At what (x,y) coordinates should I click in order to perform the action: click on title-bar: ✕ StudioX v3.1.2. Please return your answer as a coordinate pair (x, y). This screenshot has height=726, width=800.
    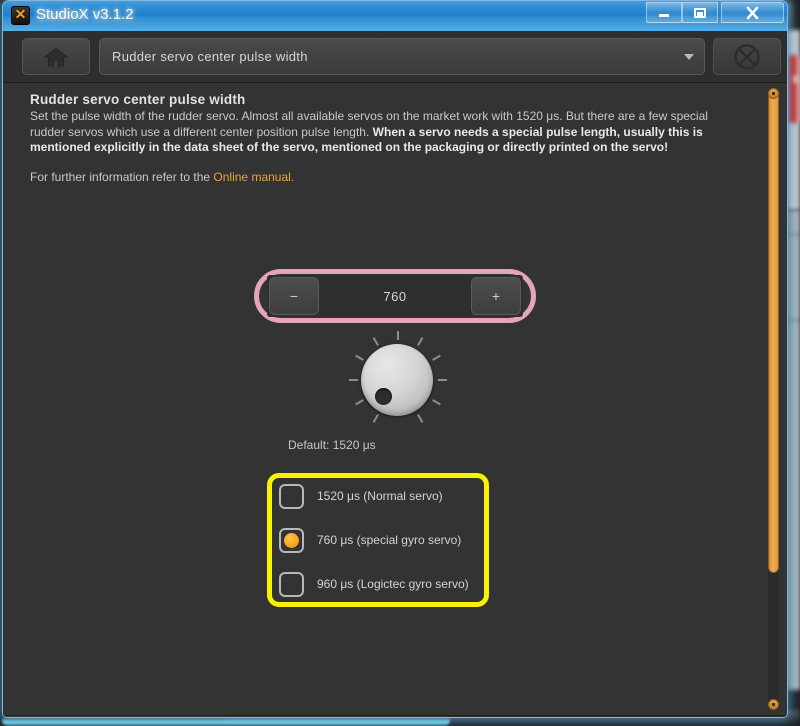
    Looking at the image, I should click on (395, 16).